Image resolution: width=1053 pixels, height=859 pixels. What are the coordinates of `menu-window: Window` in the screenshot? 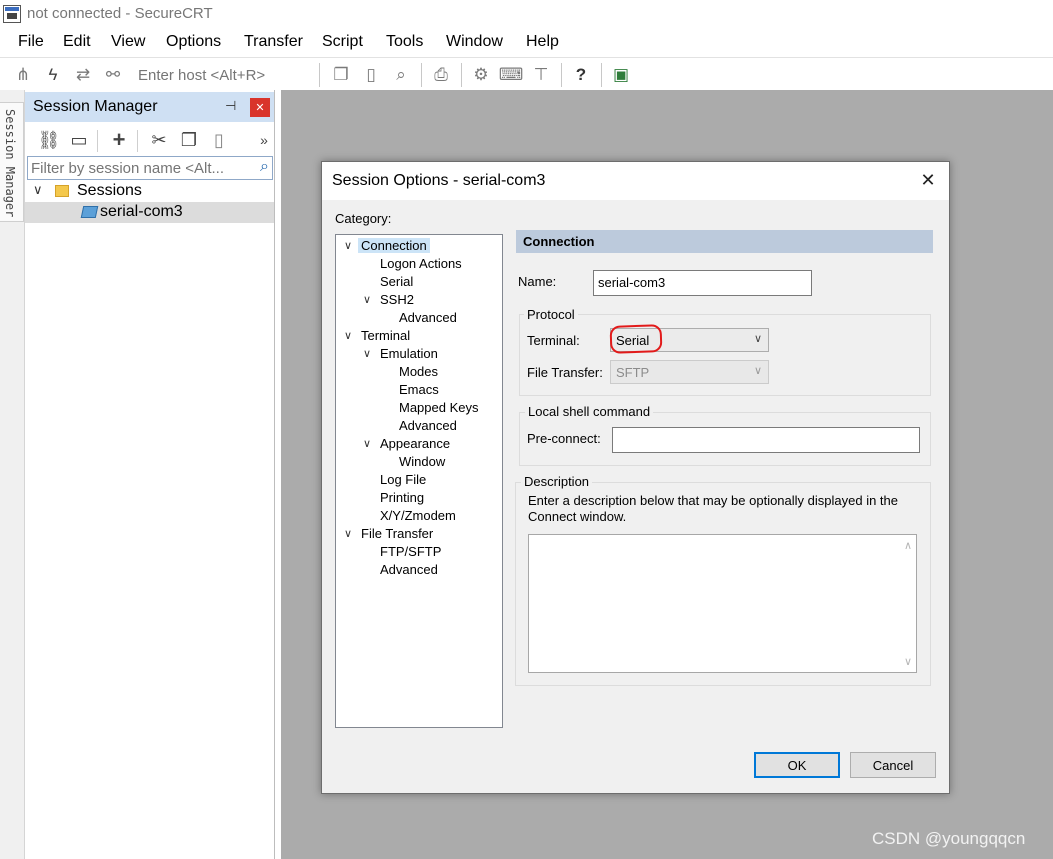 It's located at (474, 42).